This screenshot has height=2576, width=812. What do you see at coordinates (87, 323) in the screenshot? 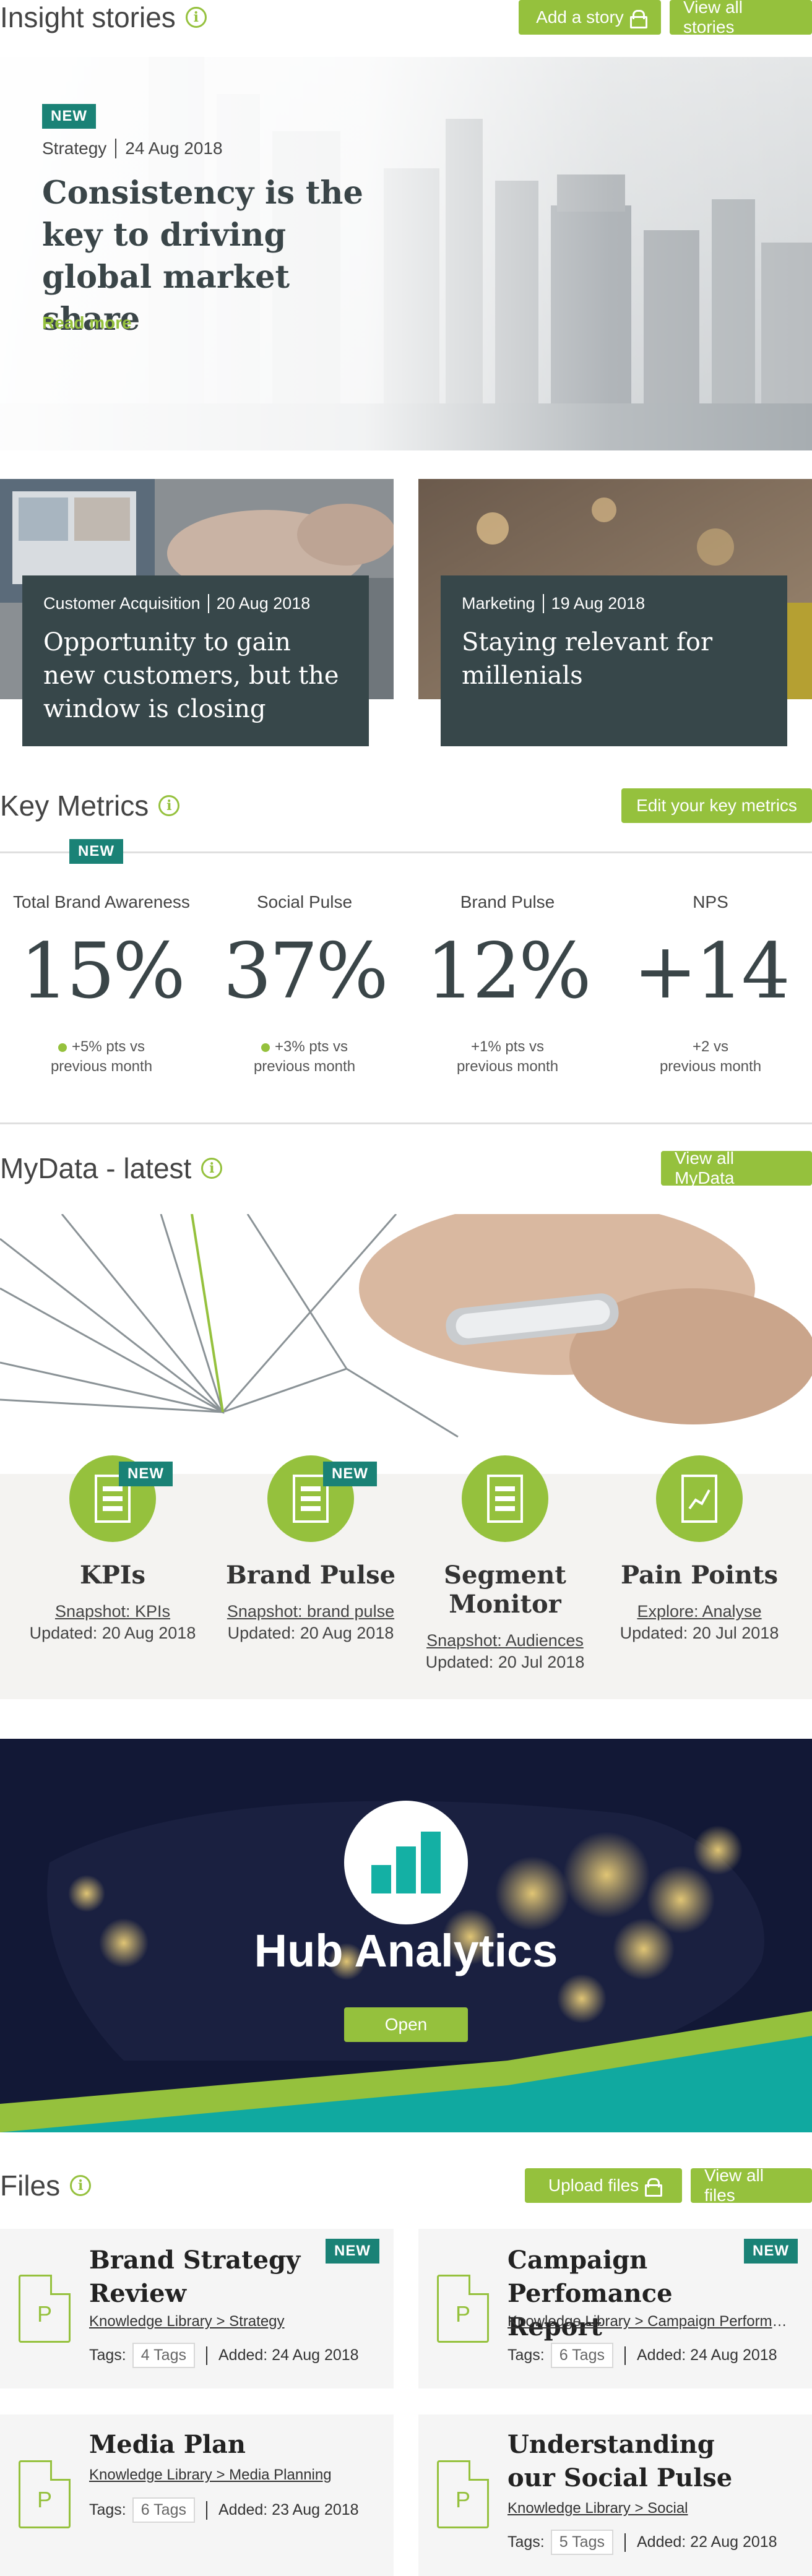
I see `read-more-link: Read more` at bounding box center [87, 323].